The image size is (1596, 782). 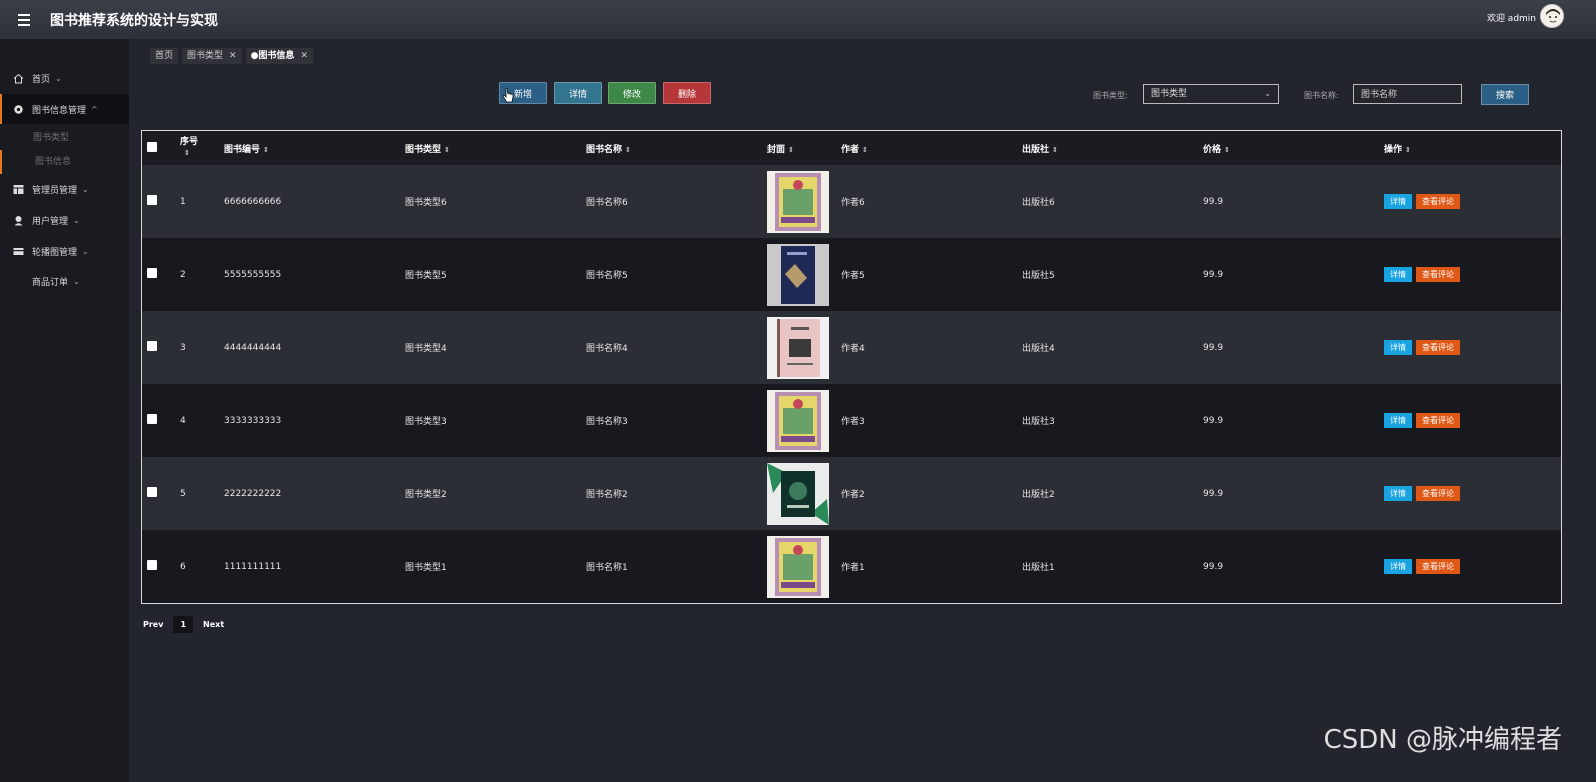 What do you see at coordinates (18, 78) in the screenshot?
I see `home-icon` at bounding box center [18, 78].